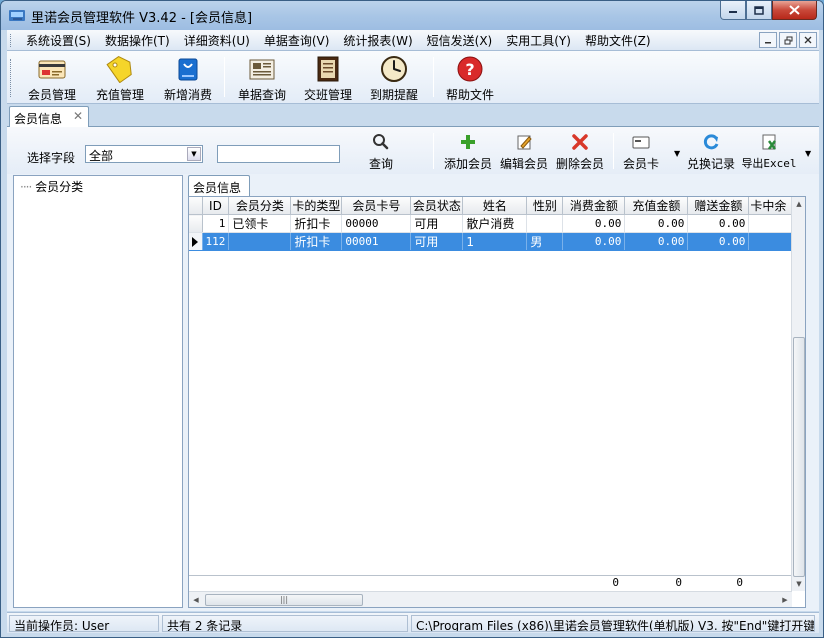 This screenshot has width=824, height=638. I want to click on menu-sms: 短信发送(X), so click(460, 40).